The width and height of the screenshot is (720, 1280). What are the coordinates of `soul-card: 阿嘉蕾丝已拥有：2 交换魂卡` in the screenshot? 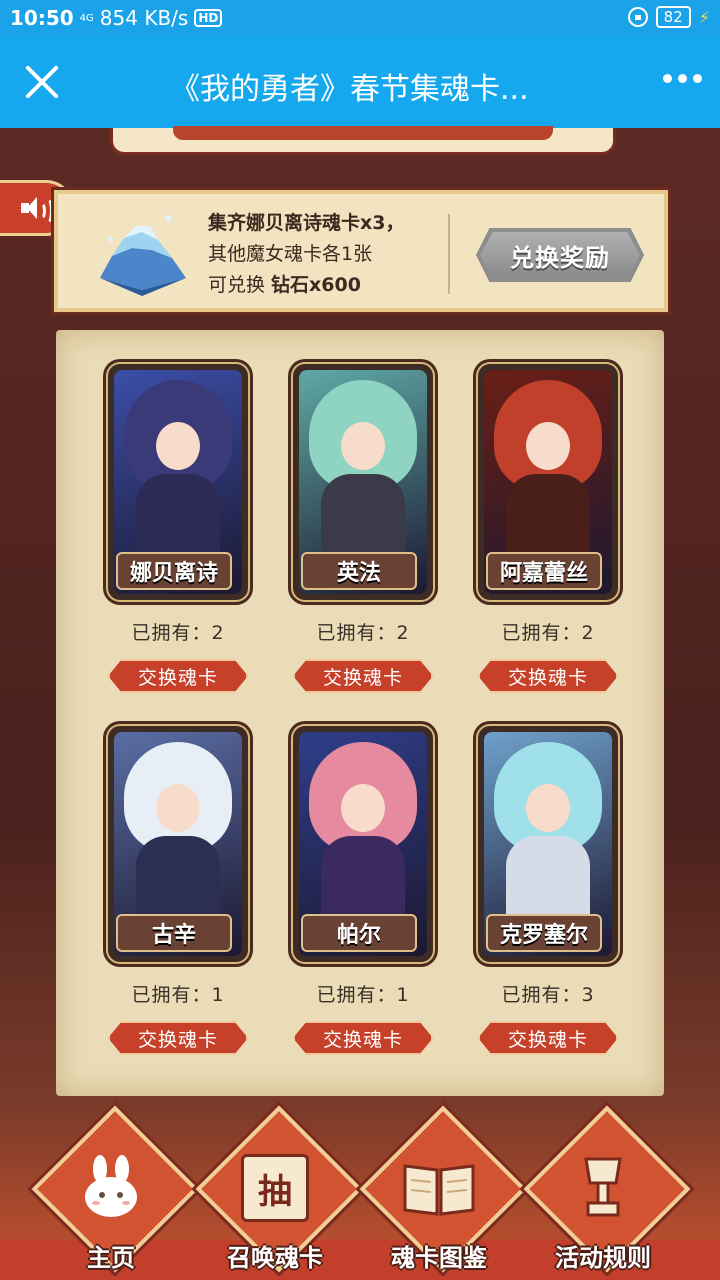 It's located at (548, 528).